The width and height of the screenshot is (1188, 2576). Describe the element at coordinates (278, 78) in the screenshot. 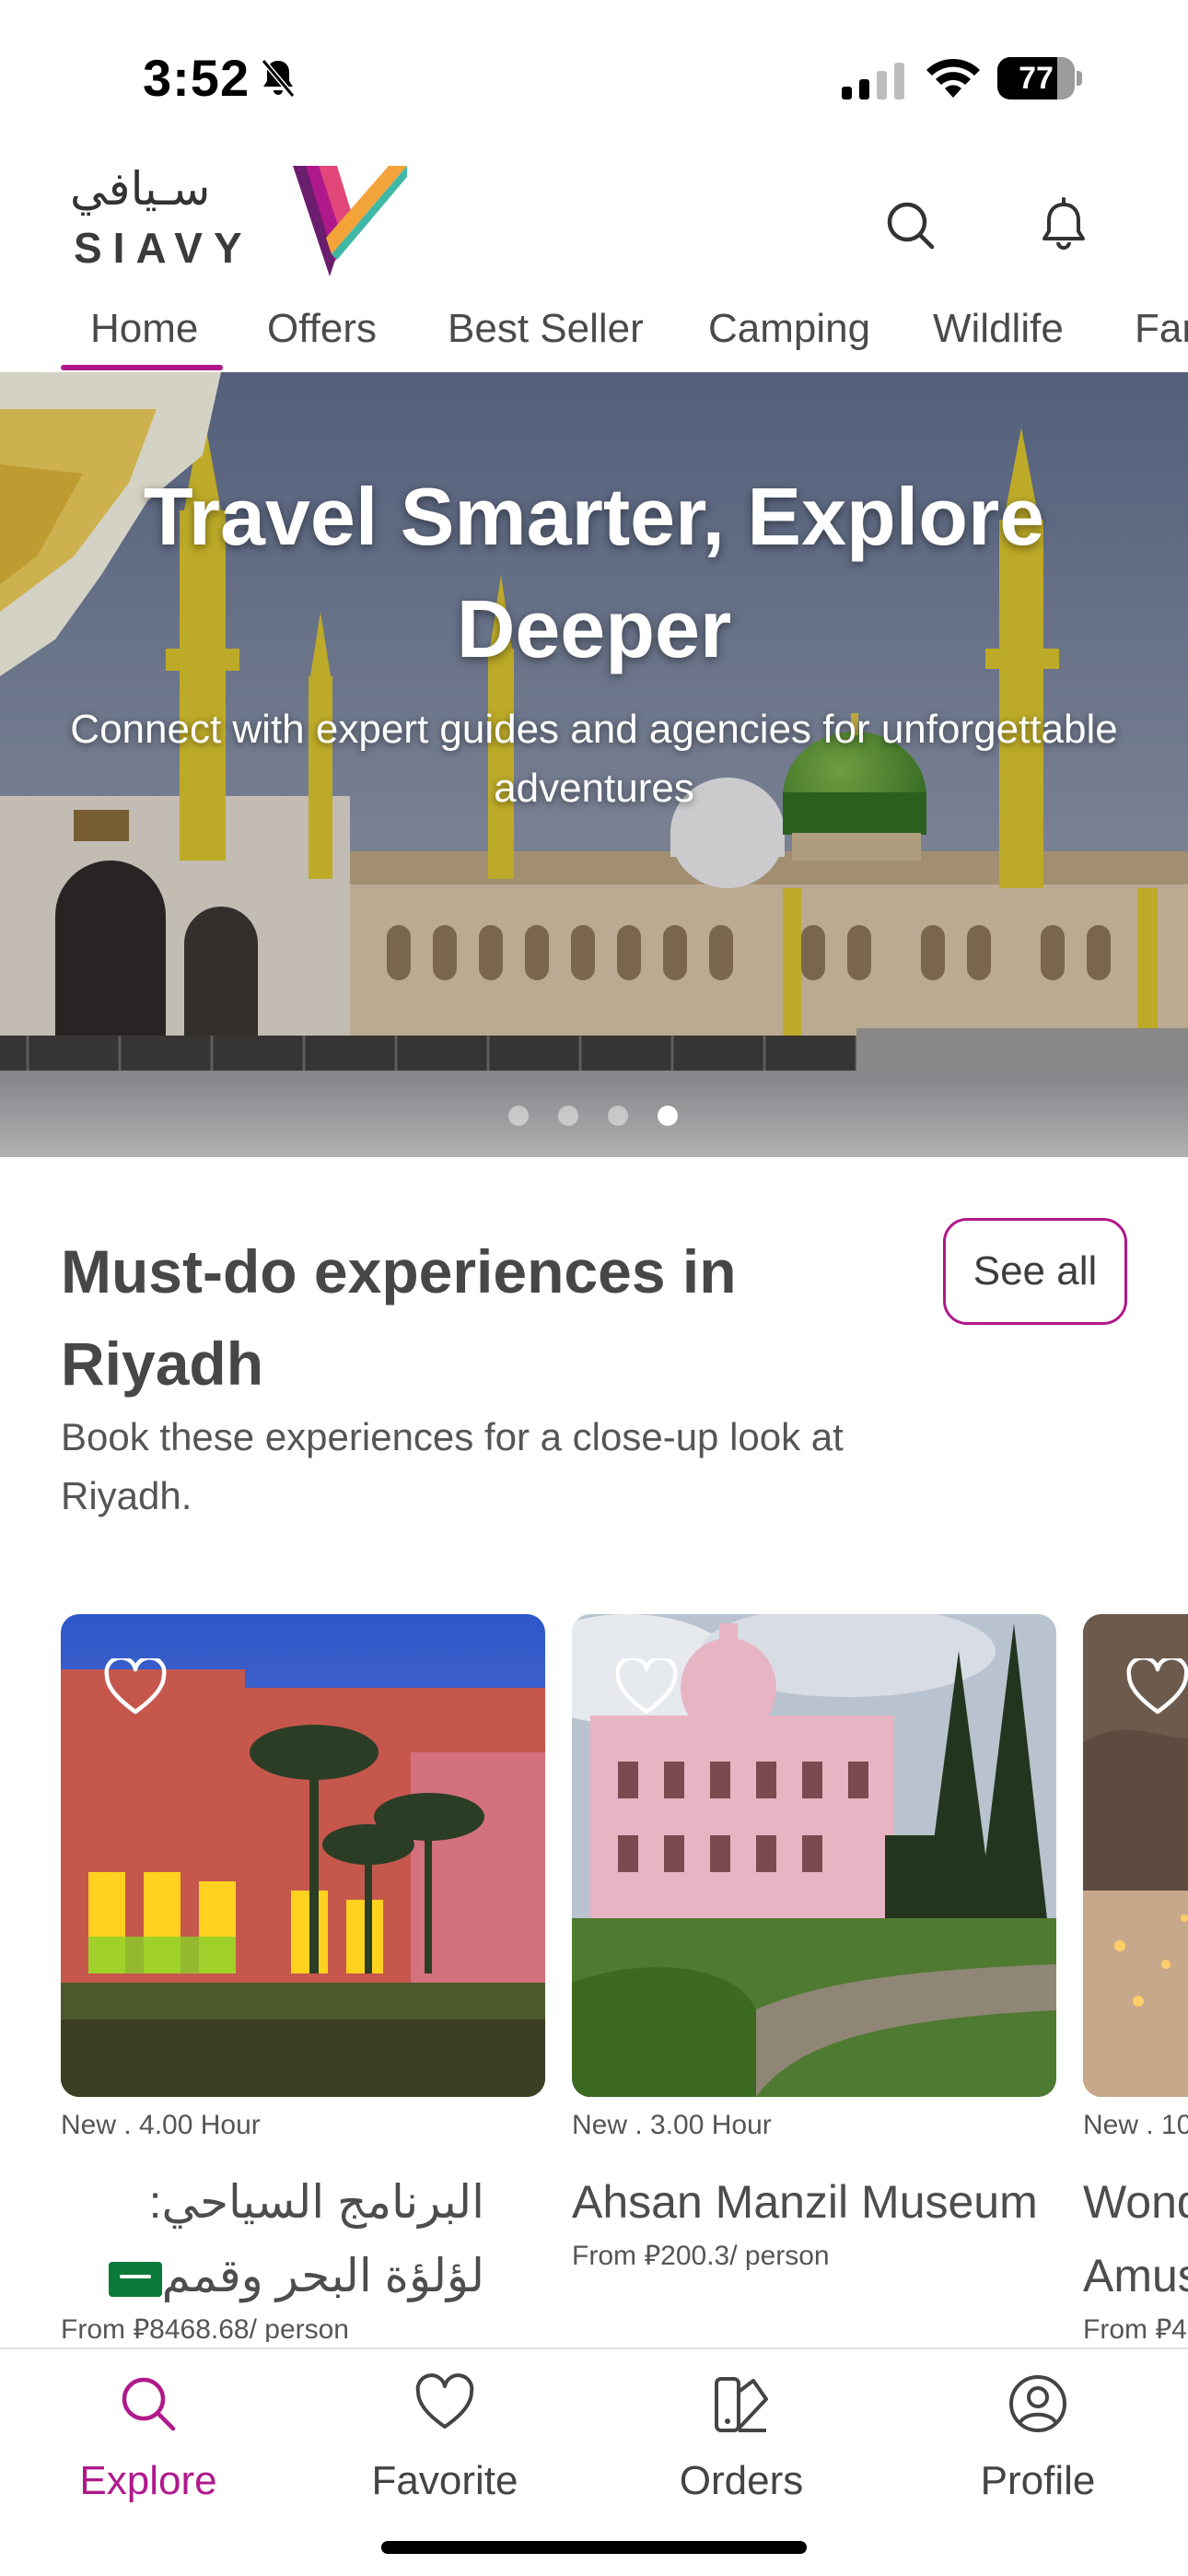

I see `bell-slash-icon` at that location.